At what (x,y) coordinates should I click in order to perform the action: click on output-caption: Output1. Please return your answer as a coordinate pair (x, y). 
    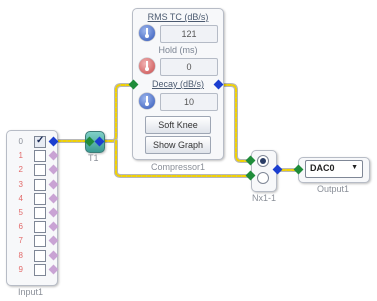
    Looking at the image, I should click on (333, 189).